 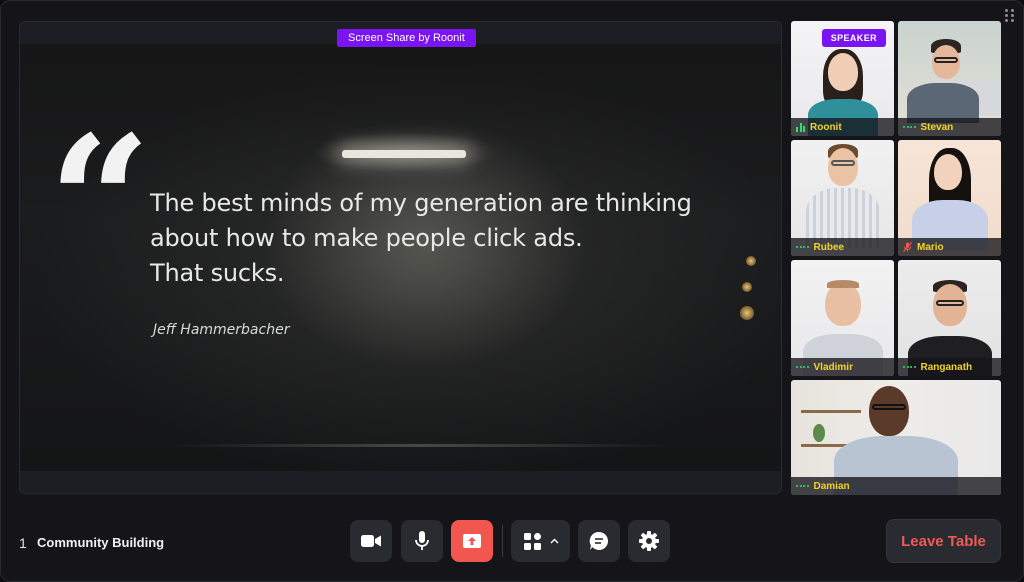 I want to click on participant-name-bar: Stevan, so click(x=949, y=127).